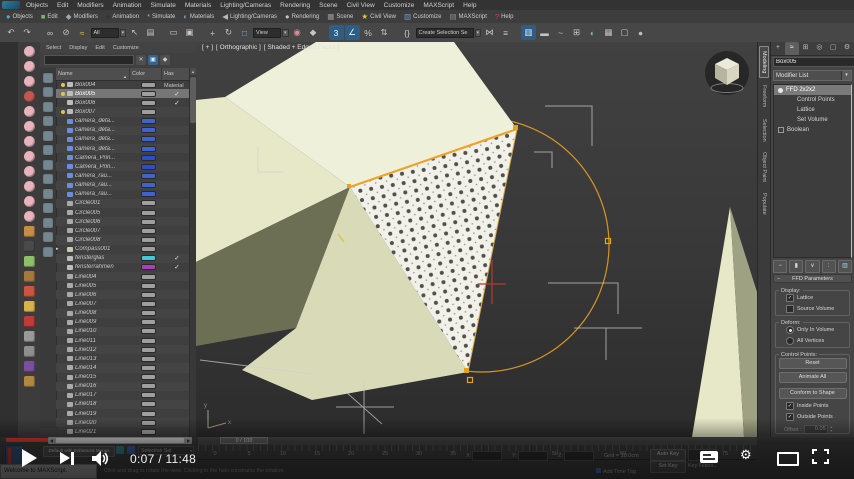  I want to click on settings-gear-icon, so click(29, 351).